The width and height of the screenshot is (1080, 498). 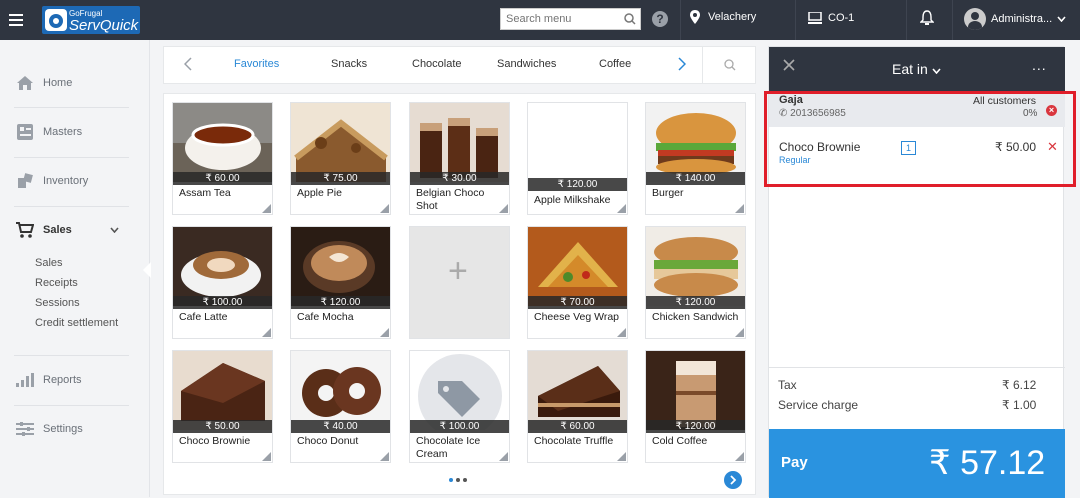 What do you see at coordinates (1052, 147) in the screenshot?
I see `remove-item-icon: ✕` at bounding box center [1052, 147].